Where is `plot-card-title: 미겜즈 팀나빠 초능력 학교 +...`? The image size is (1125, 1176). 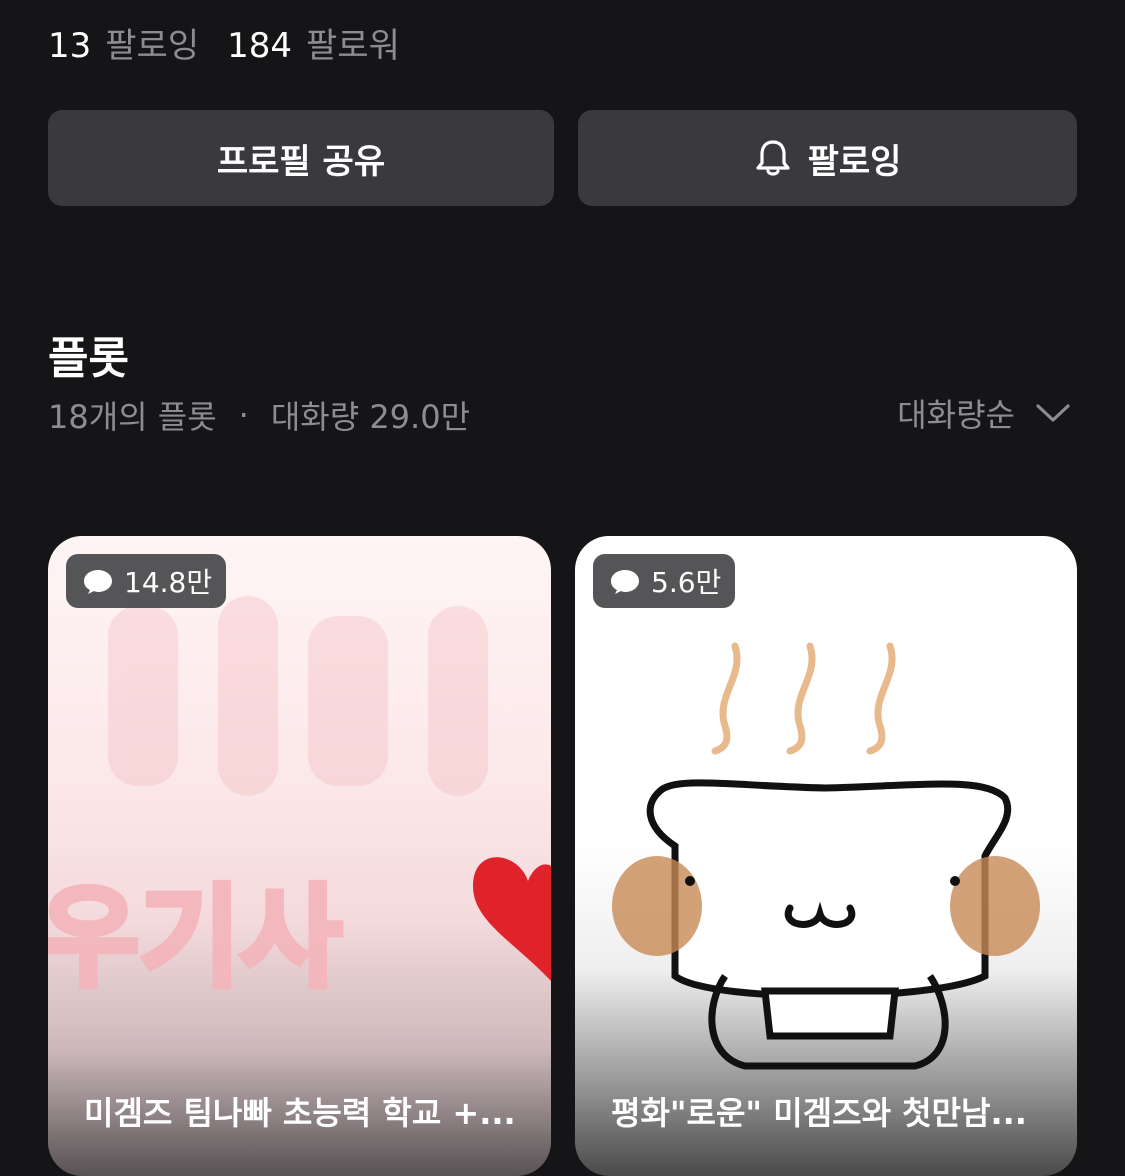 plot-card-title: 미겜즈 팀나빠 초능력 학교 +... is located at coordinates (304, 1111).